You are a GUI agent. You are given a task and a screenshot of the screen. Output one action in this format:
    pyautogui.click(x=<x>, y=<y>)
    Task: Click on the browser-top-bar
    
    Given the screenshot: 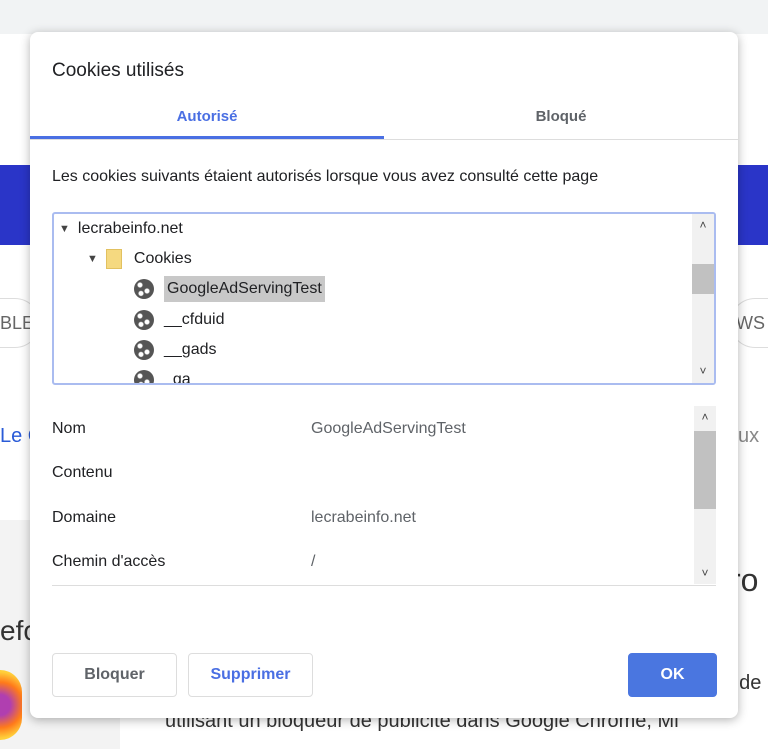 What is the action you would take?
    pyautogui.click(x=384, y=17)
    